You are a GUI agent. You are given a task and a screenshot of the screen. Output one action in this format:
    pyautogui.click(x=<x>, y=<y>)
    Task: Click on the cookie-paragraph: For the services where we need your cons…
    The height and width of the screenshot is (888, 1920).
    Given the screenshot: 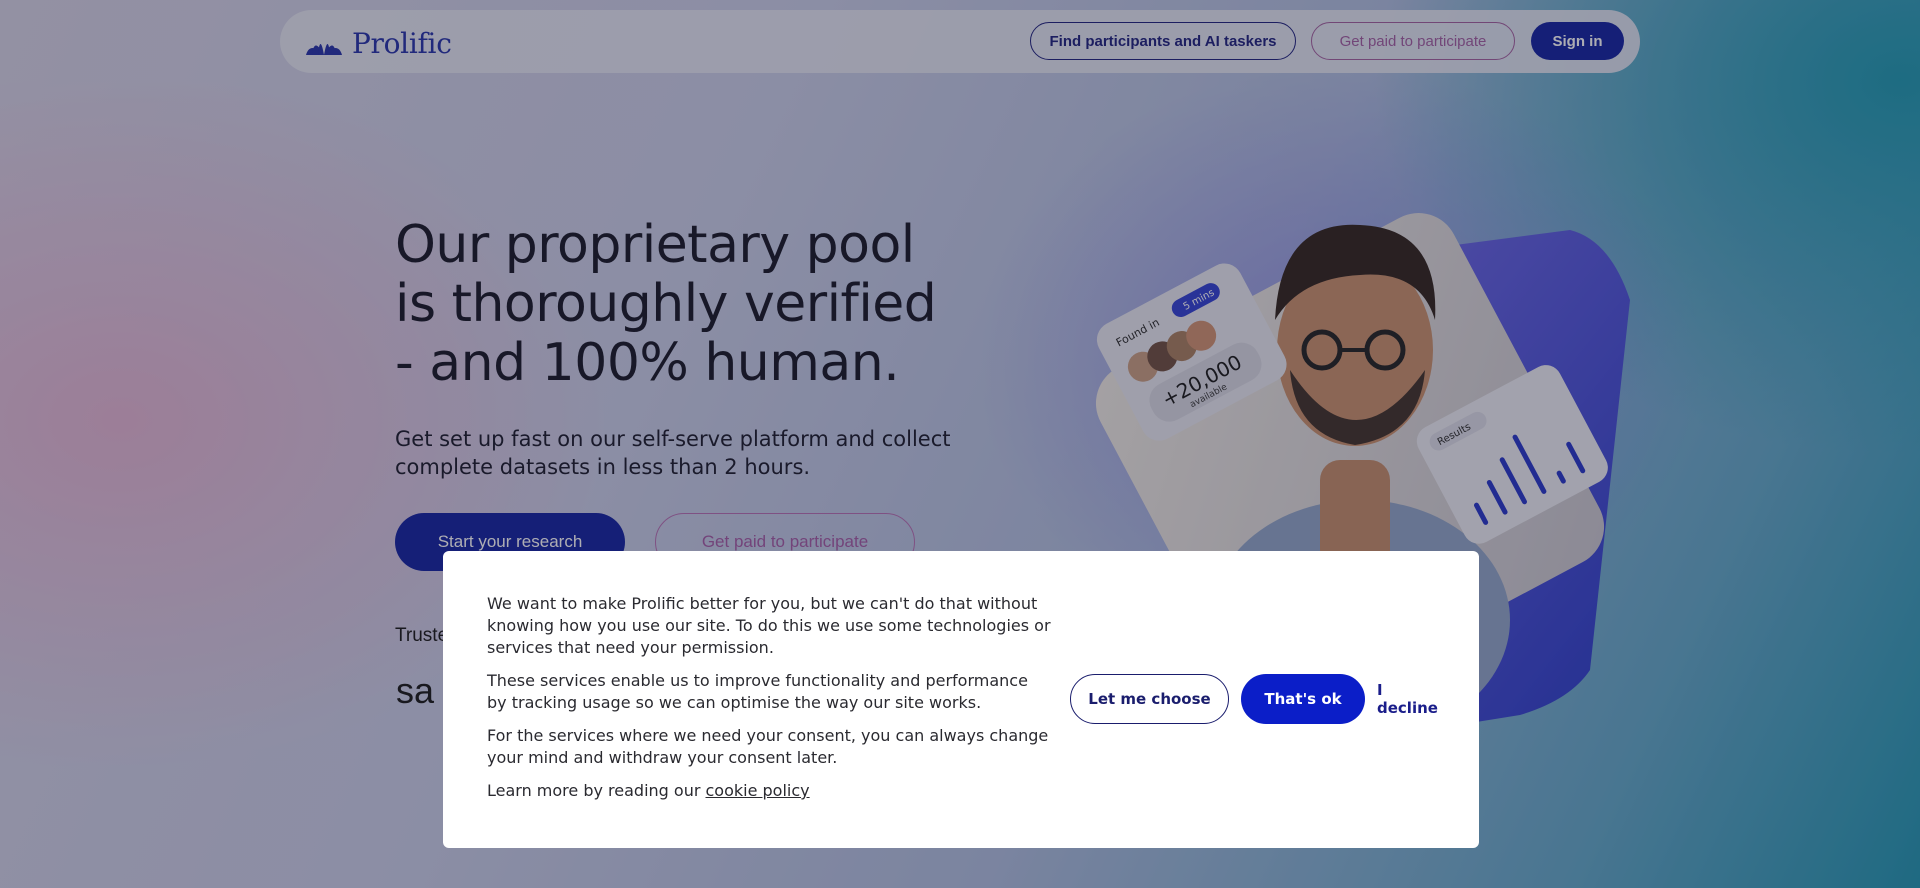 What is the action you would take?
    pyautogui.click(x=768, y=746)
    